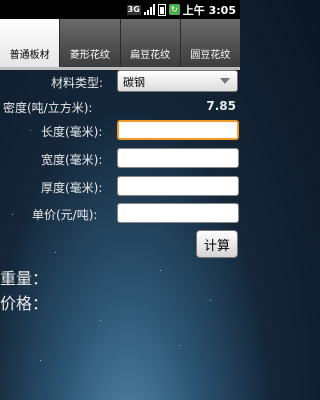 The image size is (320, 400). I want to click on dropdown-arrow-icon, so click(225, 81).